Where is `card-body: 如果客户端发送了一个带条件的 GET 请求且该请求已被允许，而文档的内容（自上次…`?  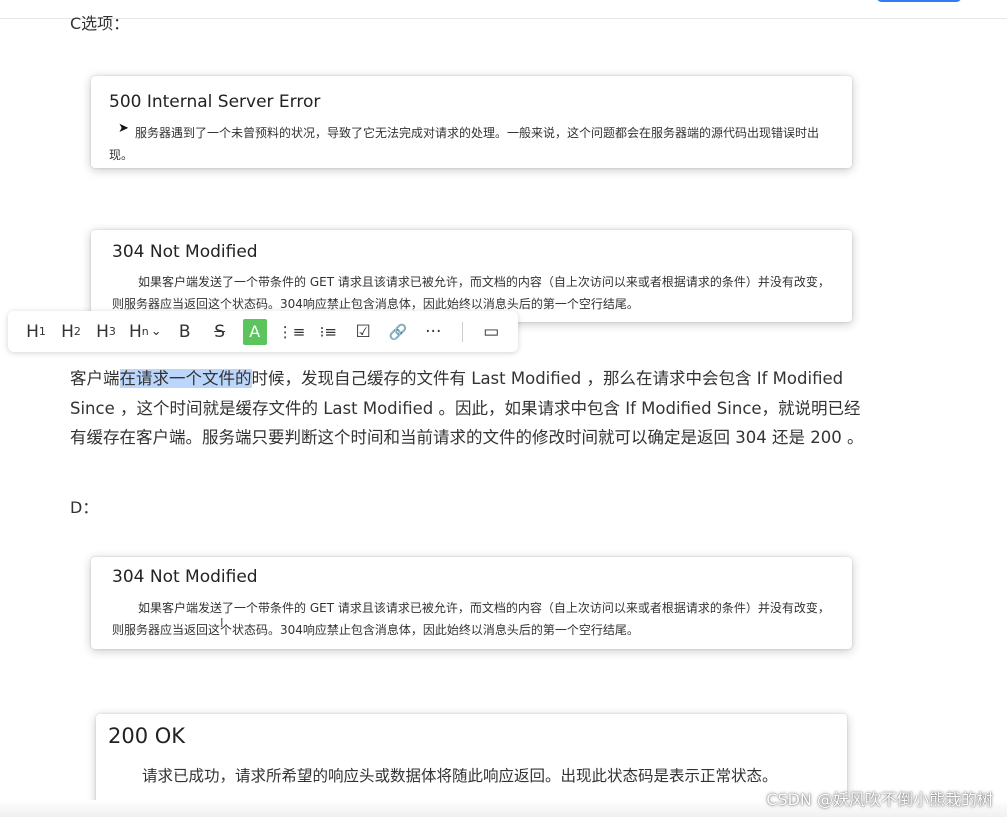
card-body: 如果客户端发送了一个带条件的 GET 请求且该请求已被允许，而文档的内容（自上次… is located at coordinates (471, 293).